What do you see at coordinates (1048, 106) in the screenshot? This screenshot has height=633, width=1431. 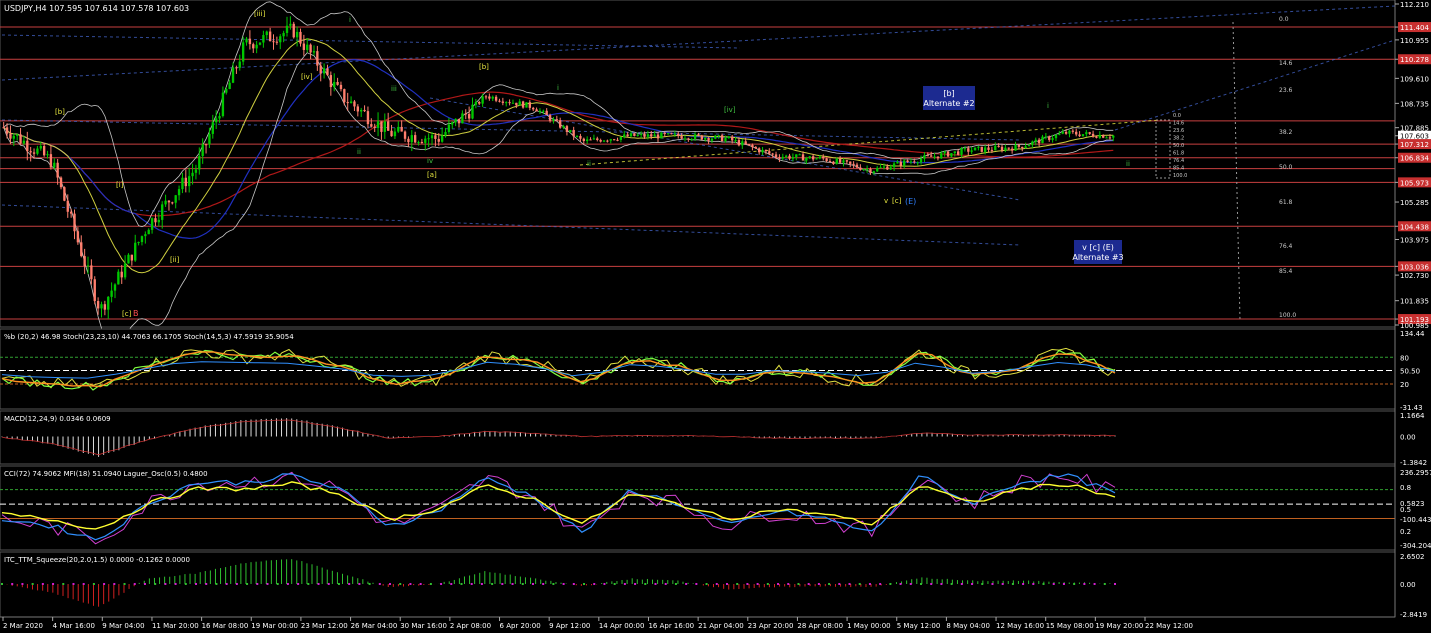 I see `wave-label: i` at bounding box center [1048, 106].